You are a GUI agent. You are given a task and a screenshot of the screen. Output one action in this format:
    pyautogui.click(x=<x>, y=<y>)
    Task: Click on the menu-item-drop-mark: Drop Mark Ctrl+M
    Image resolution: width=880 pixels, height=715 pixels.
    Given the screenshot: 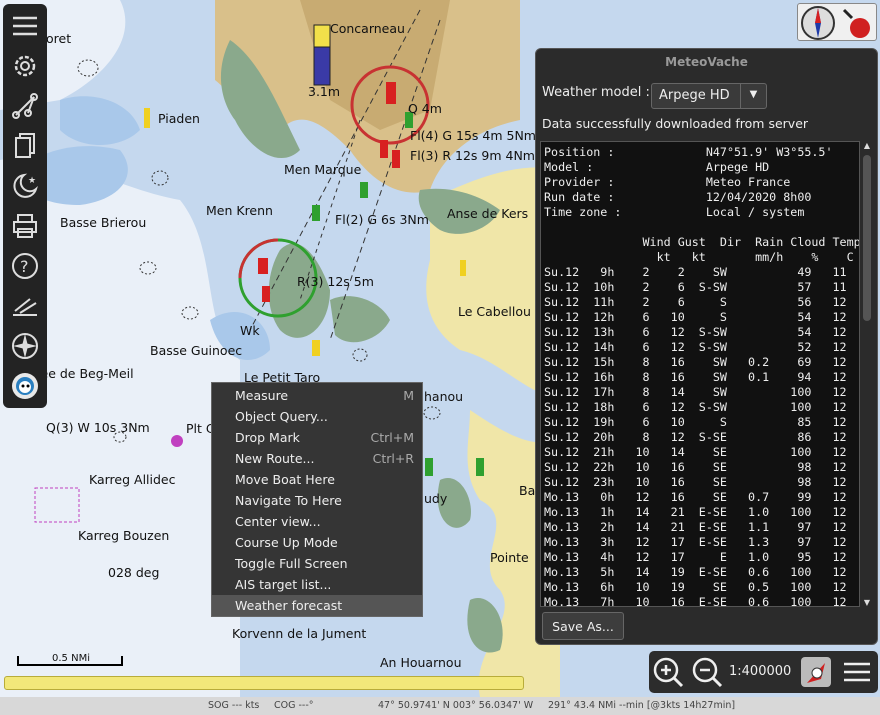 What is the action you would take?
    pyautogui.click(x=317, y=437)
    